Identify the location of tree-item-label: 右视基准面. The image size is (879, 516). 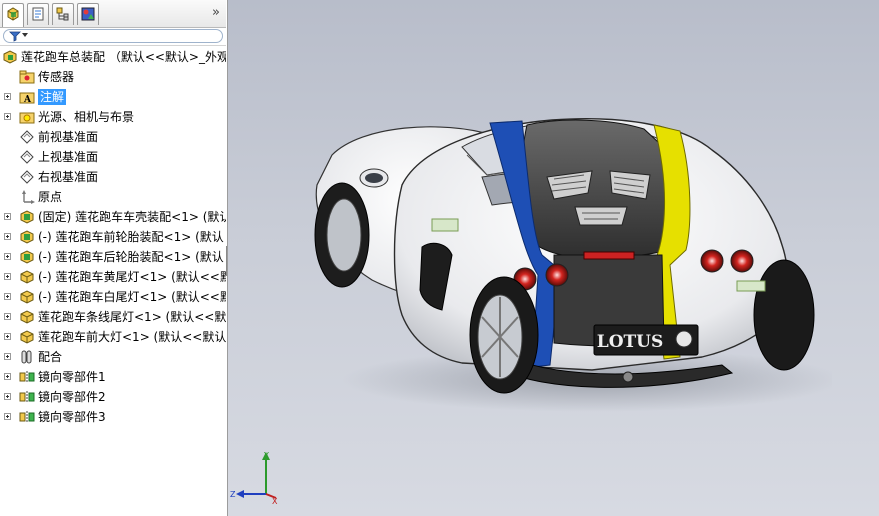
(68, 177).